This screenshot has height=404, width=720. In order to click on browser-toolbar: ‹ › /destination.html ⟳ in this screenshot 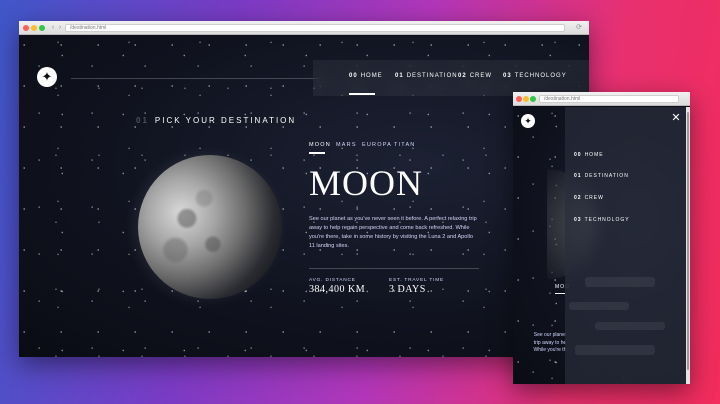, I will do `click(304, 28)`.